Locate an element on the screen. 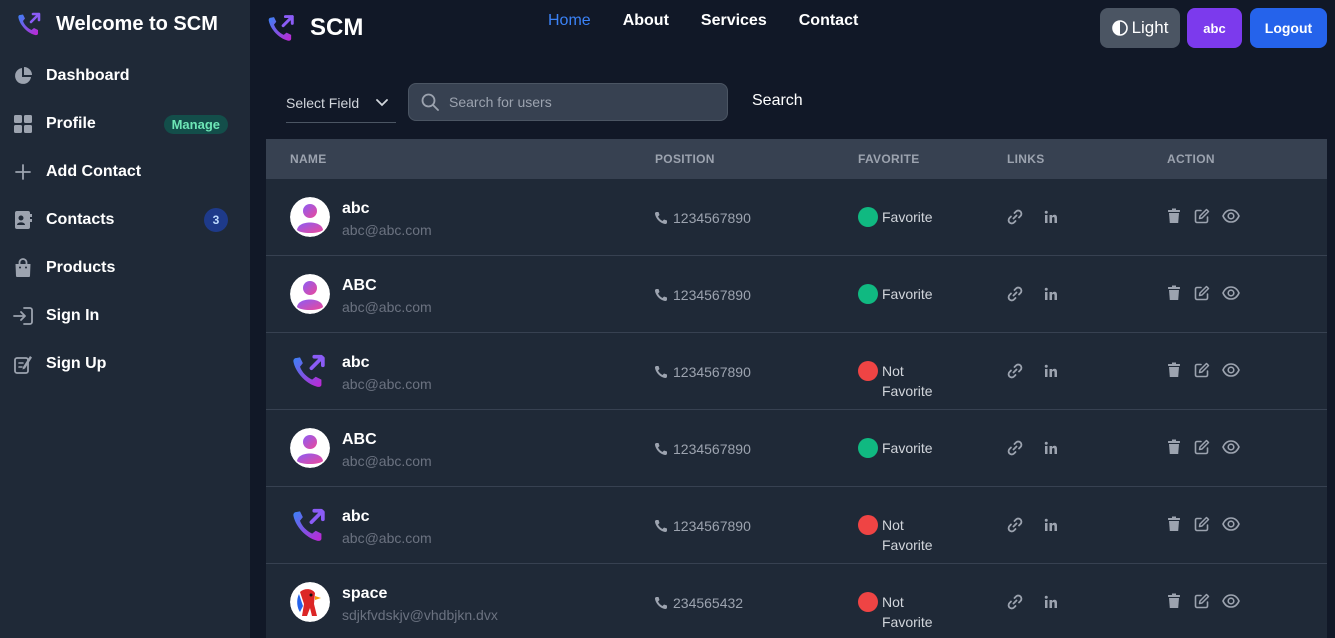 The image size is (1335, 638). contact-email: sdjkfvdskjv@vhdbjkn.dvx is located at coordinates (420, 615).